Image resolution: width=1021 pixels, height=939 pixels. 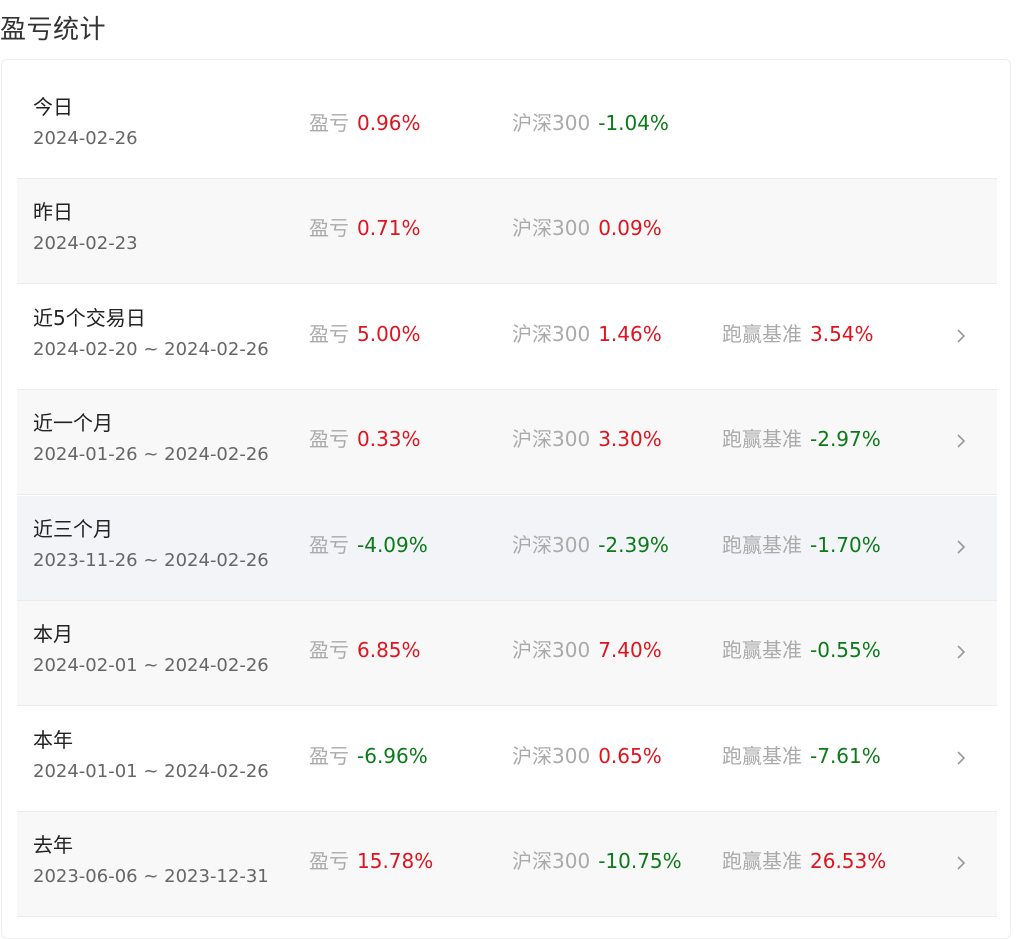 What do you see at coordinates (633, 545) in the screenshot?
I see `index-value: -2.39%` at bounding box center [633, 545].